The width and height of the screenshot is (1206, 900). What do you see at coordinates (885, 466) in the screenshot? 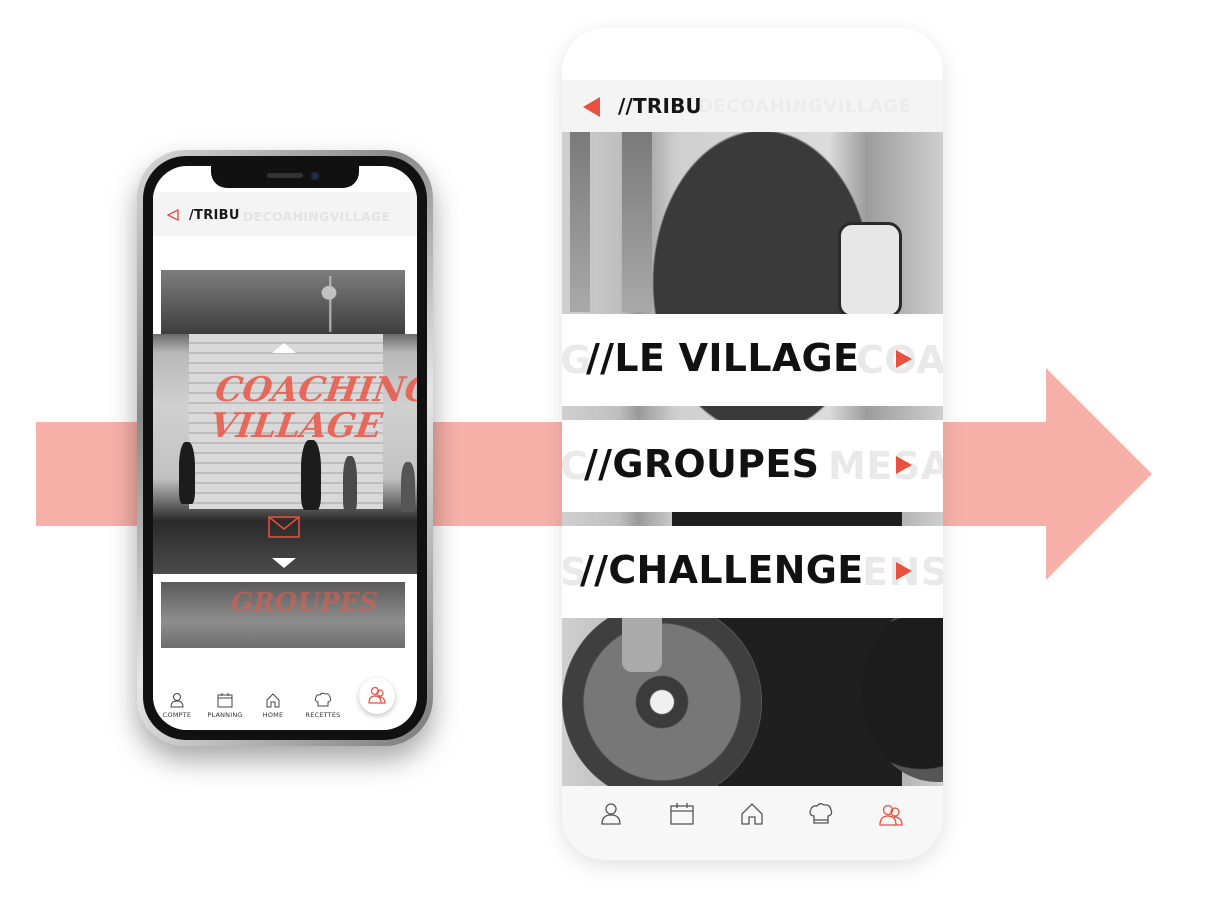
I see `ghost-text: MESAM` at bounding box center [885, 466].